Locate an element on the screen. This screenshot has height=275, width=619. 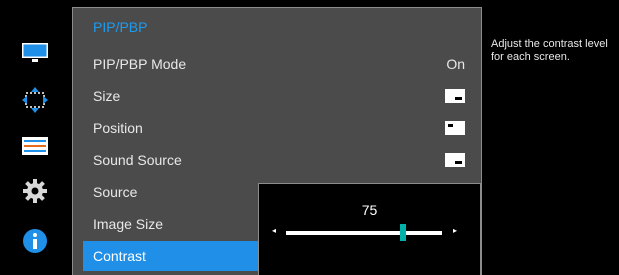
menu-item-label: PIP/PBP Mode is located at coordinates (140, 64).